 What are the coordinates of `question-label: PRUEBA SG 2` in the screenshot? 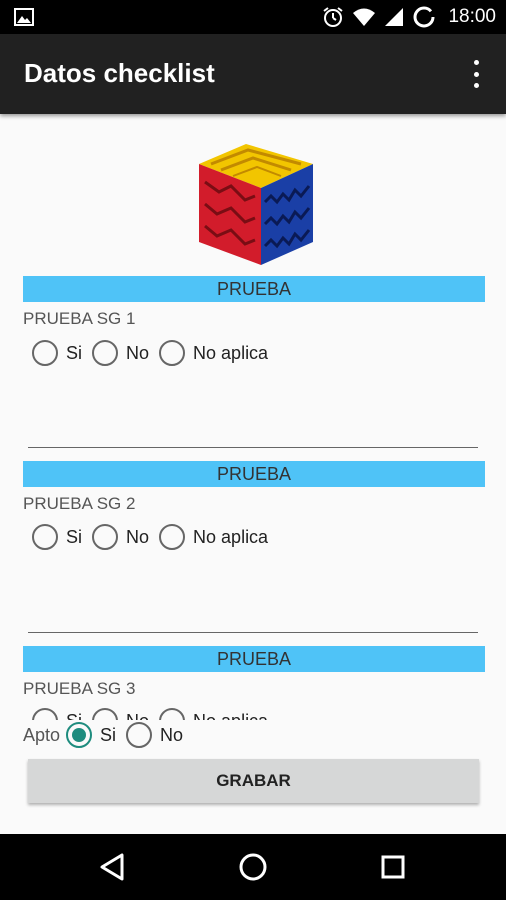 It's located at (79, 503).